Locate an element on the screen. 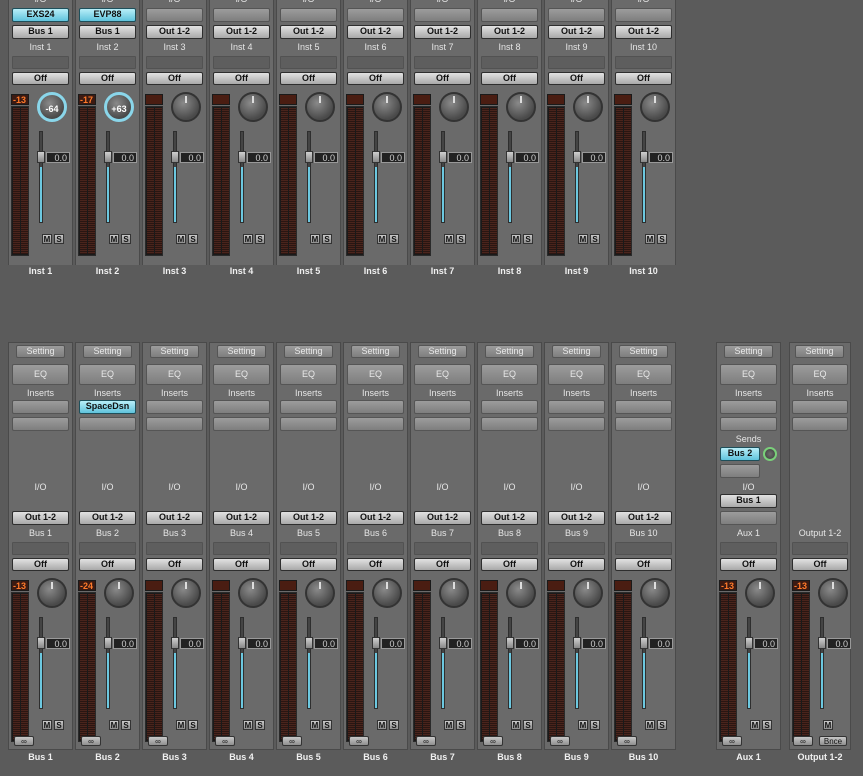  peak-indicator: -24 is located at coordinates (87, 585).